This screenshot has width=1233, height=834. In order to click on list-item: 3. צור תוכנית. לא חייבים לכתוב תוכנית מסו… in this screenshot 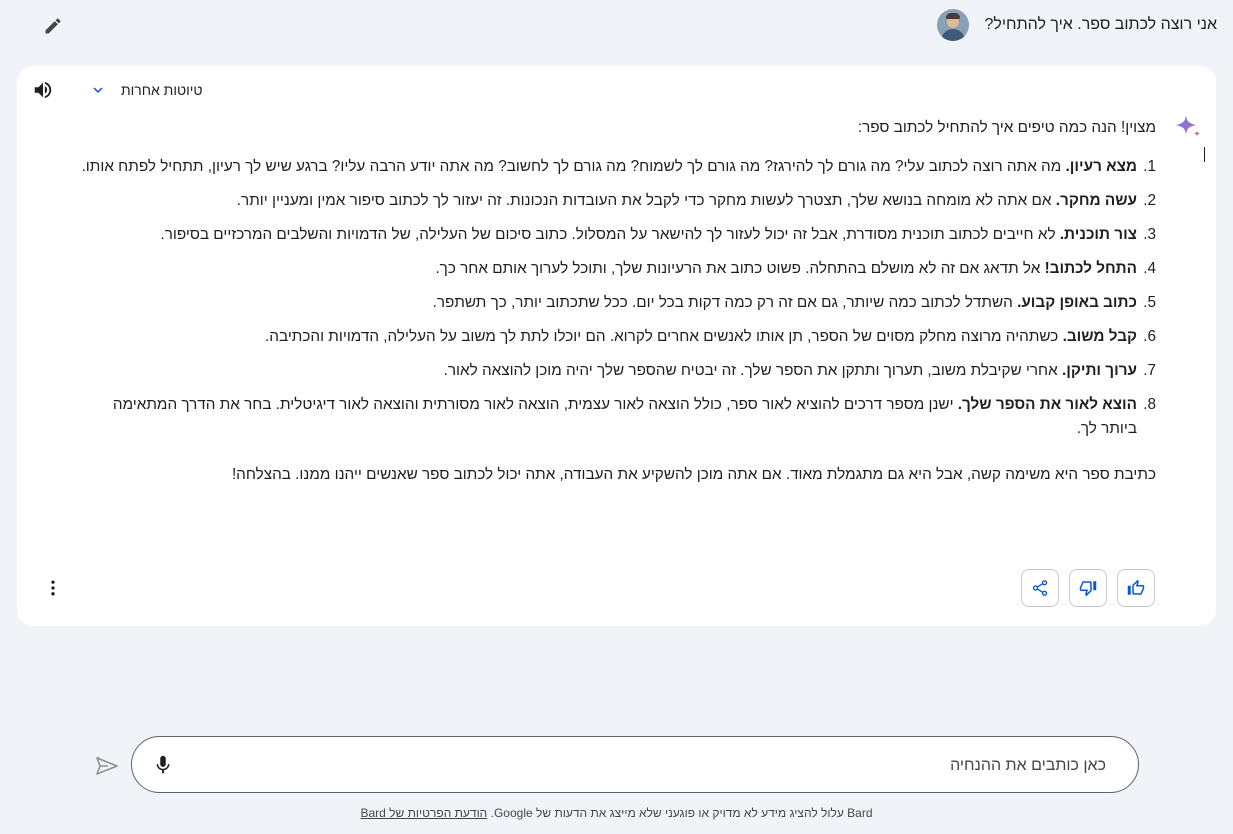, I will do `click(658, 234)`.